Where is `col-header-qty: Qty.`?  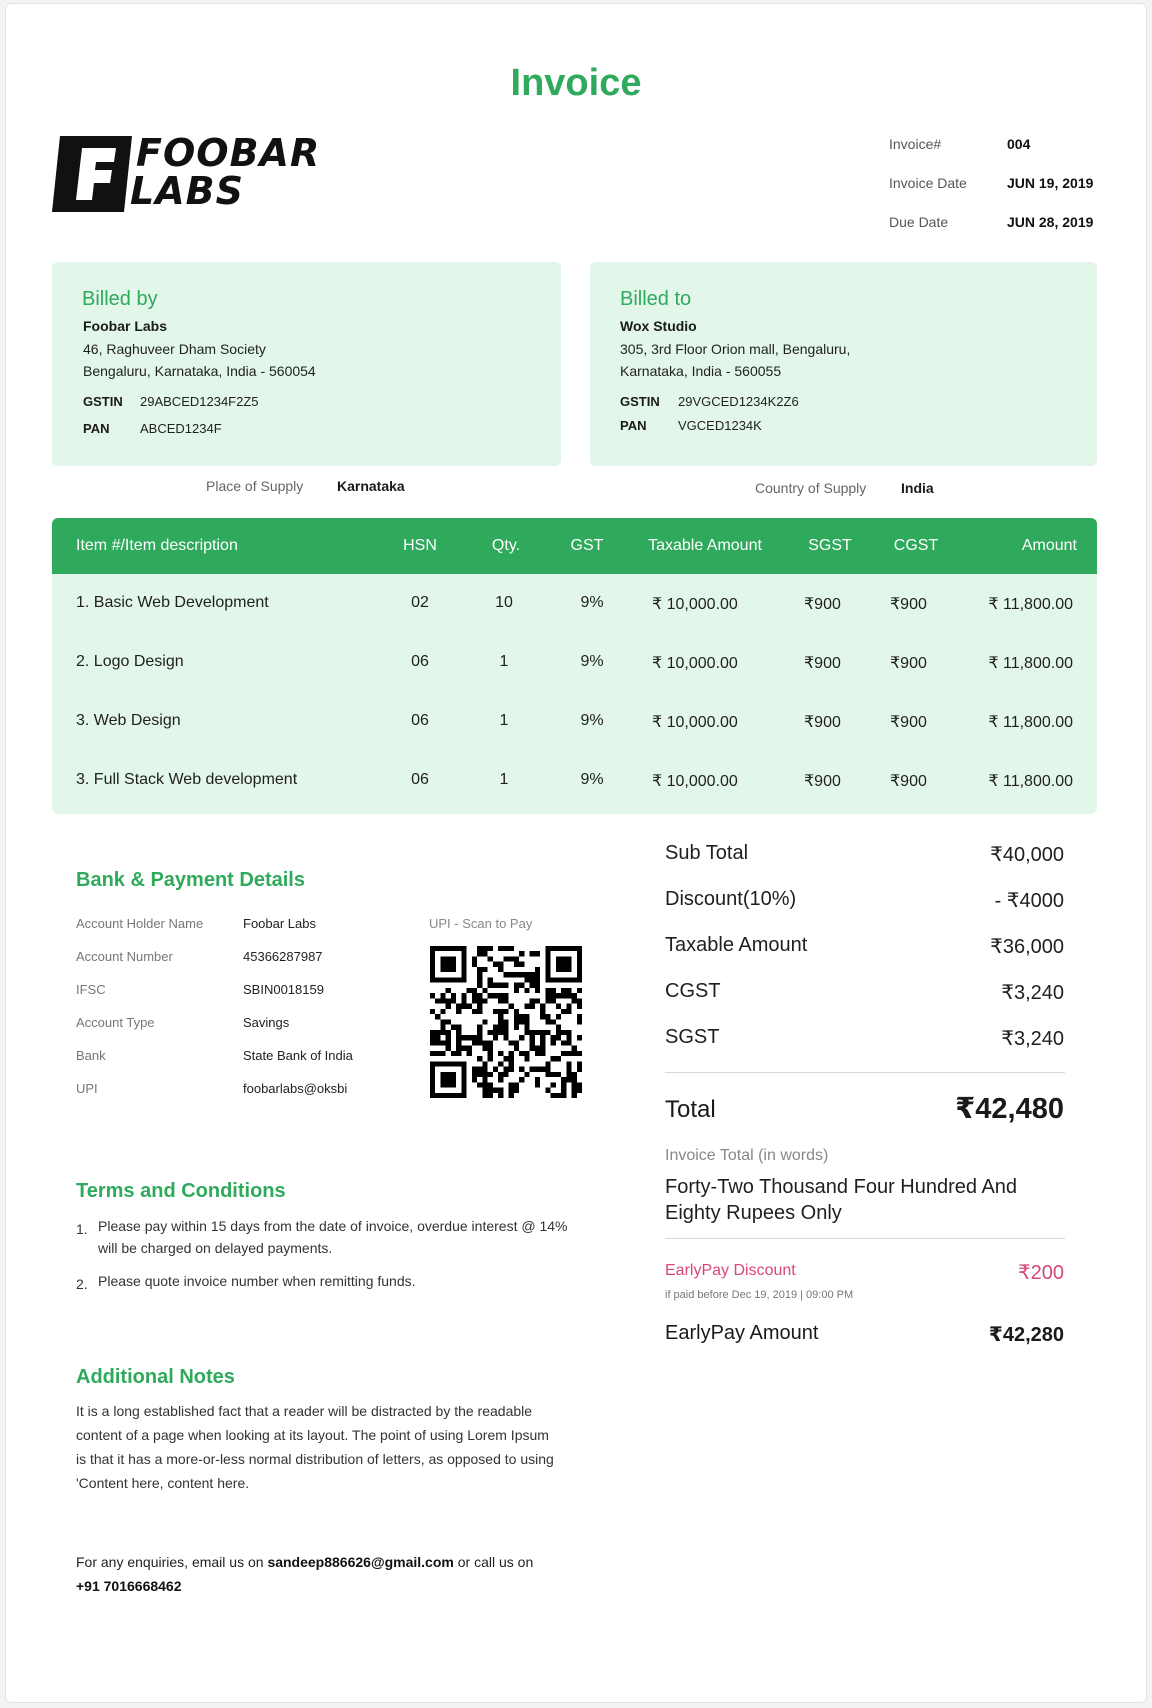
col-header-qty: Qty. is located at coordinates (506, 545).